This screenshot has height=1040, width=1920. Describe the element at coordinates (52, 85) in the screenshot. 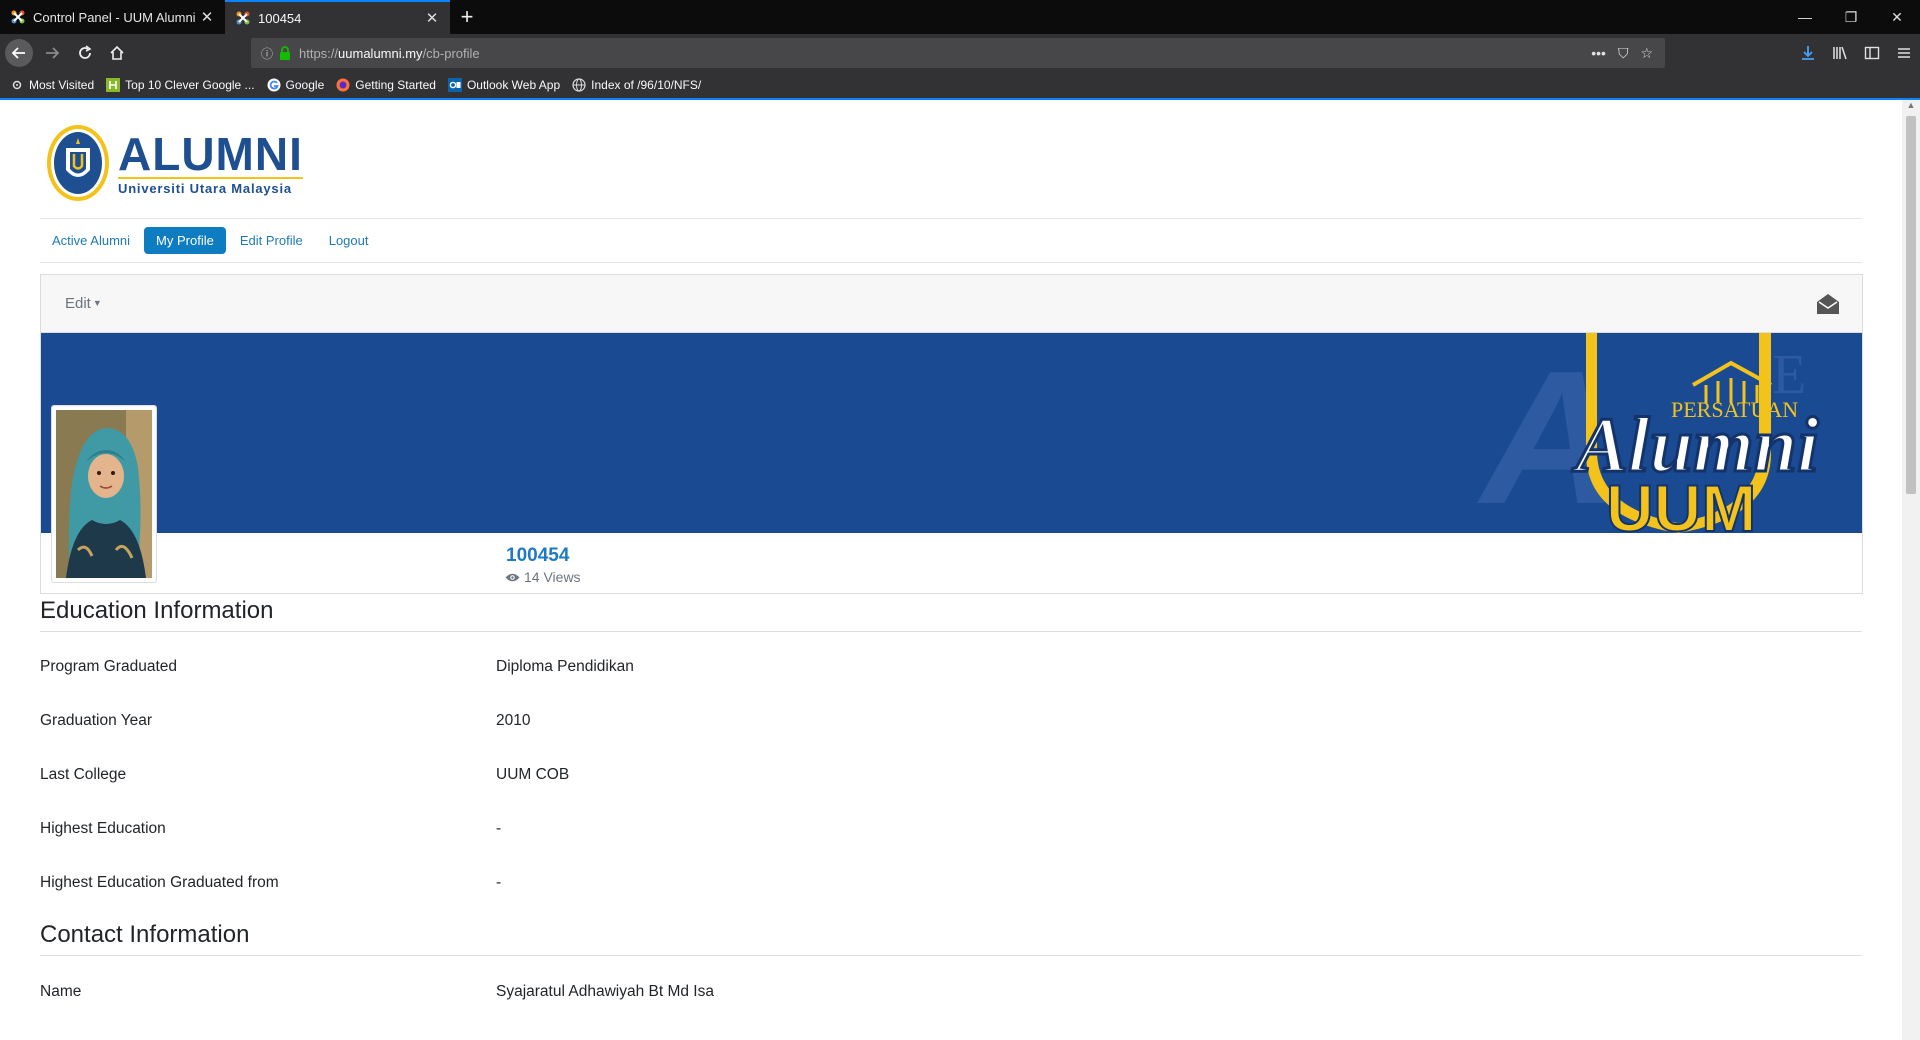

I see `bookmark-most-visited: Most Visited` at that location.